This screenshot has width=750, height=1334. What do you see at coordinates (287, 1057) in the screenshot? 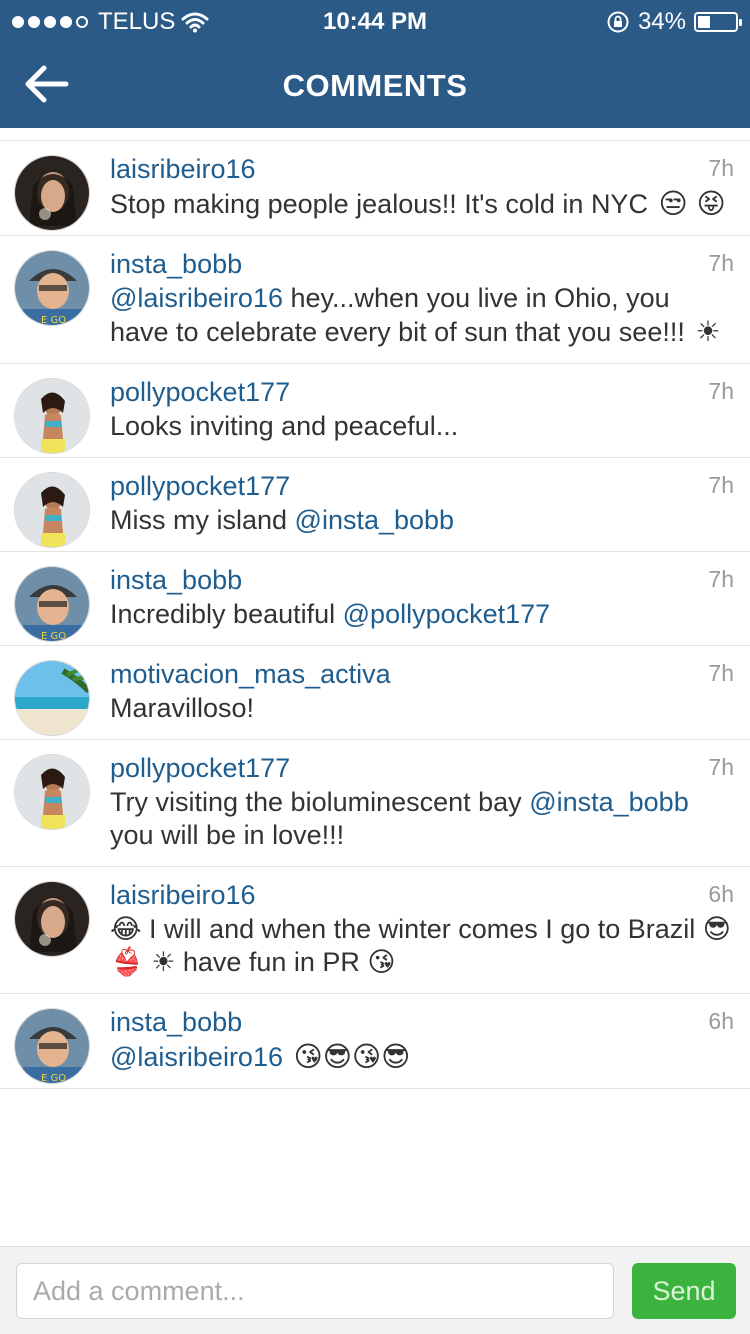
I see `comment-text-part` at bounding box center [287, 1057].